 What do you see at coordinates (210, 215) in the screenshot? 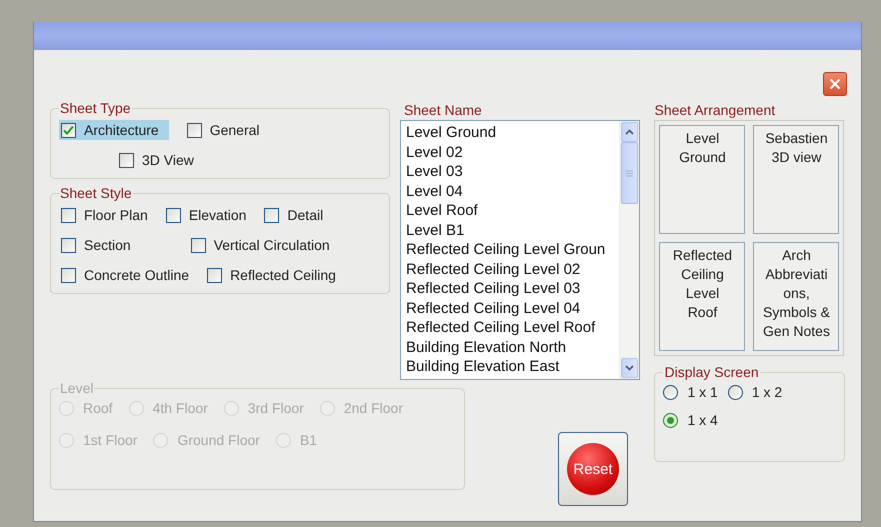
I see `checkbox: Elevation` at bounding box center [210, 215].